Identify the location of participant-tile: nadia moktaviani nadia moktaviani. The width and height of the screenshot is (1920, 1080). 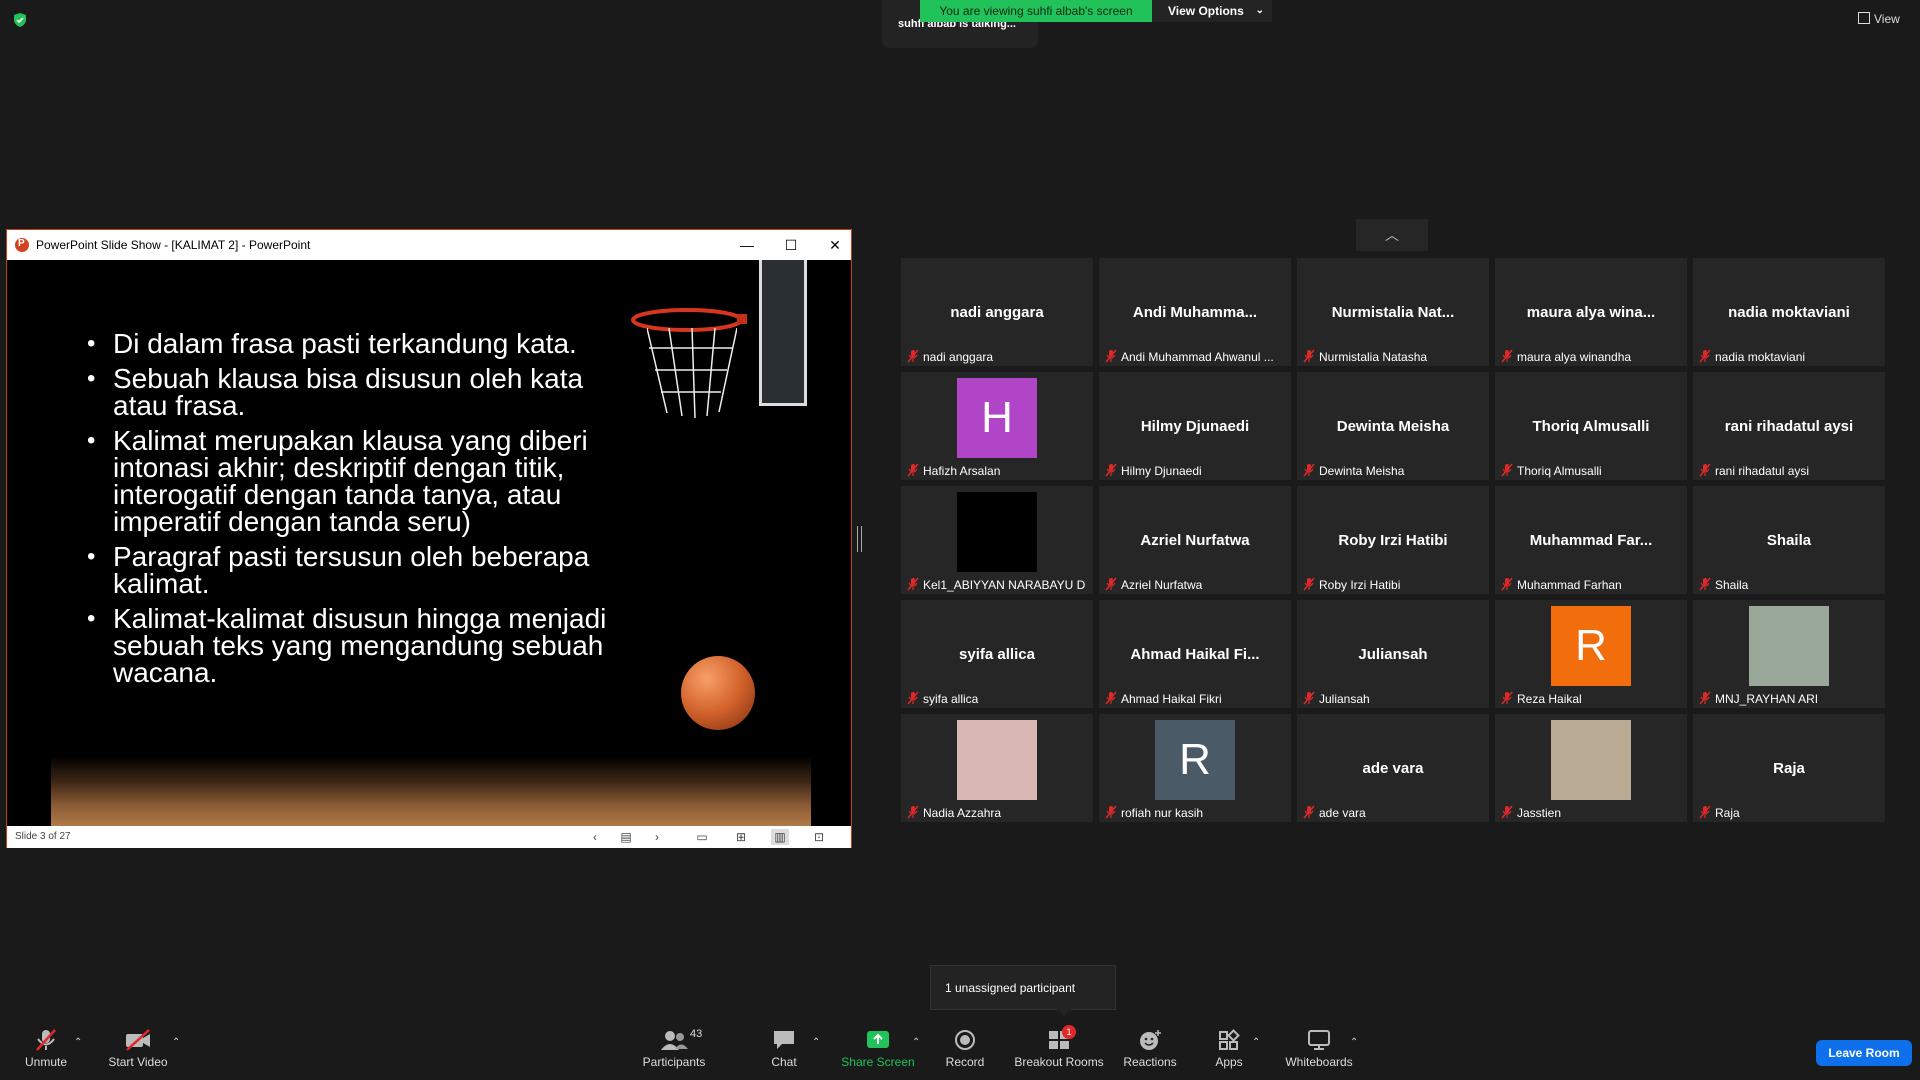
(1789, 312).